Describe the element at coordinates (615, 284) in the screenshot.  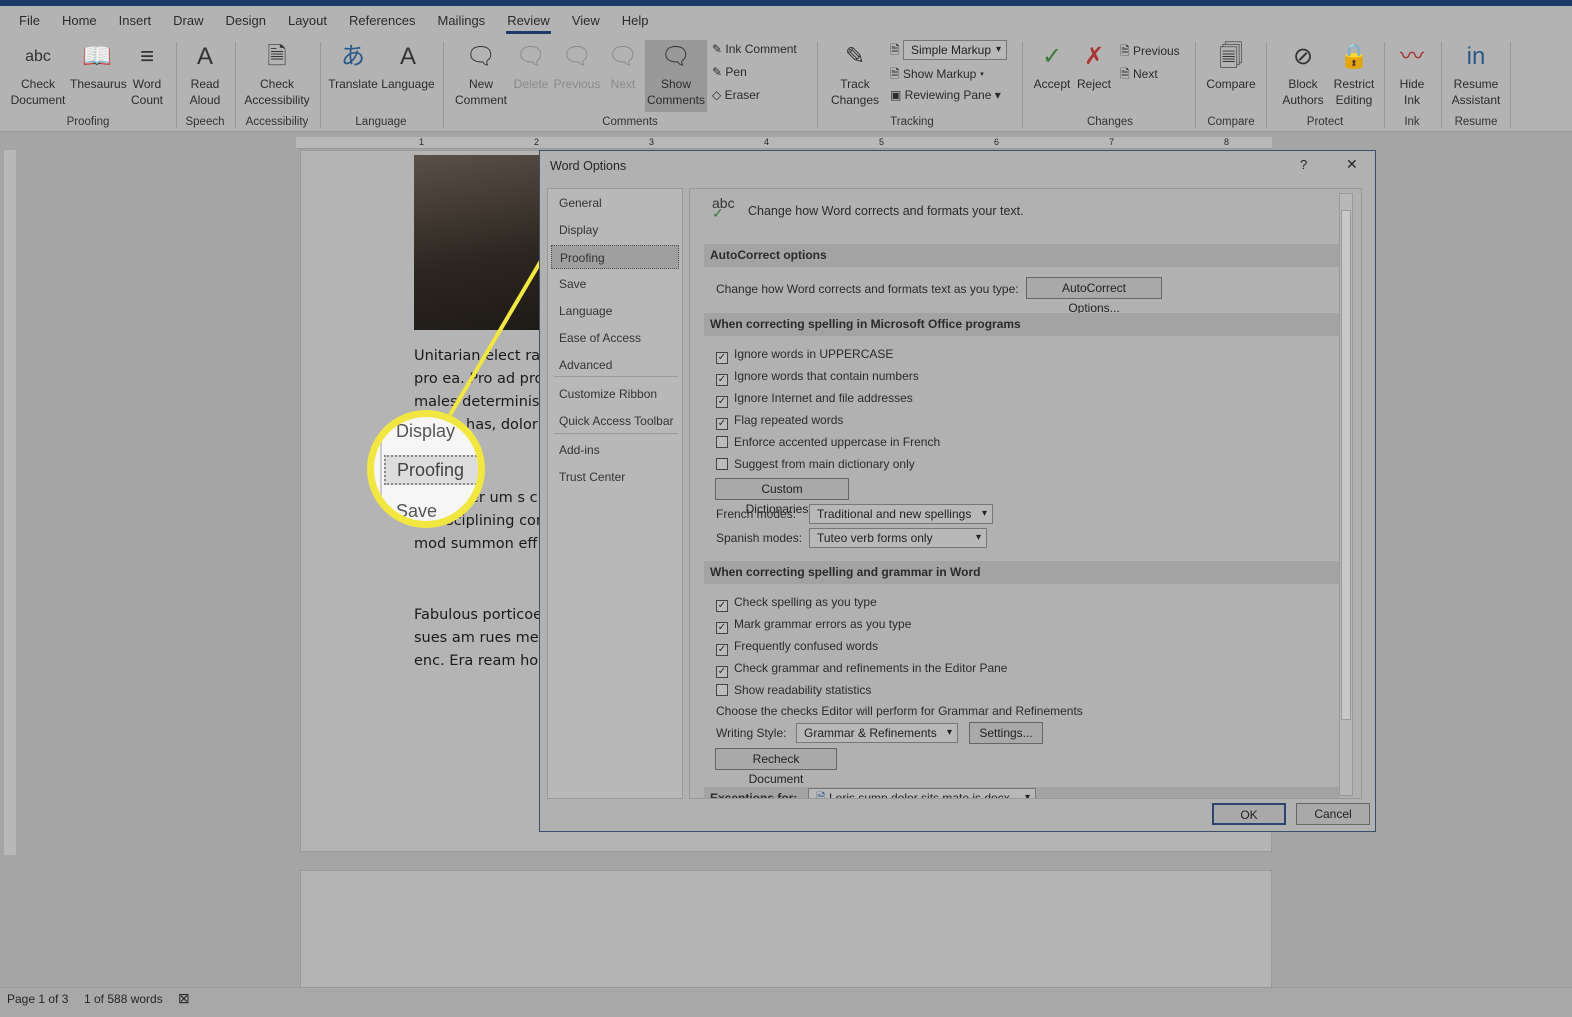
I see `nav-save: Save` at that location.